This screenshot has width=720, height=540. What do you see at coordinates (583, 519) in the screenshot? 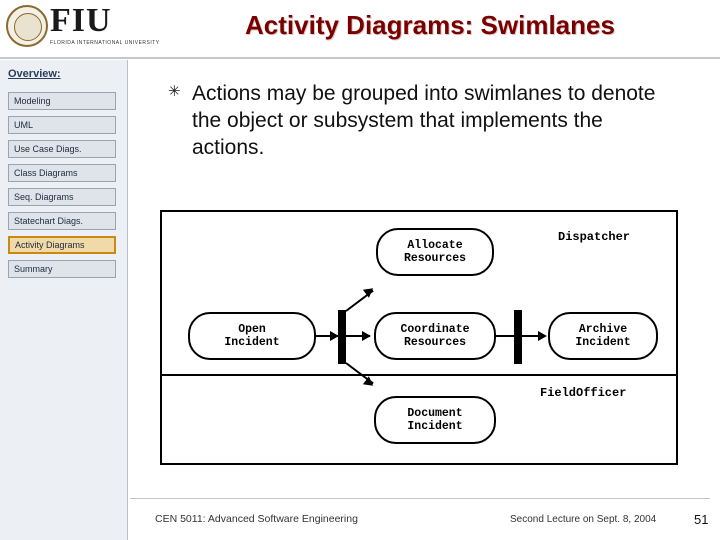
I see `footer-lecture-label: Second Lecture on Sept. 8, 2004` at bounding box center [583, 519].